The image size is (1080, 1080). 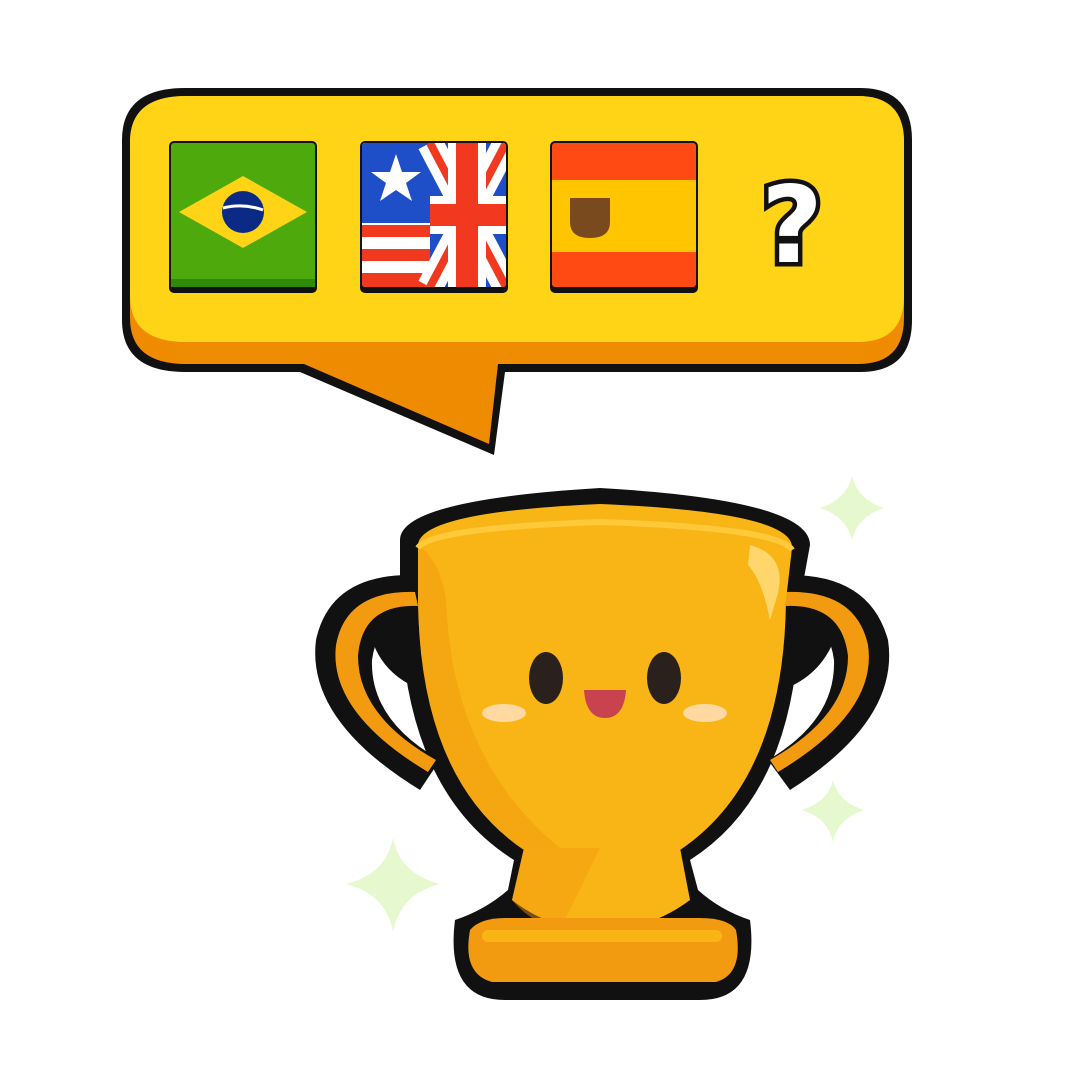 What do you see at coordinates (664, 678) in the screenshot?
I see `trophy-right-eye` at bounding box center [664, 678].